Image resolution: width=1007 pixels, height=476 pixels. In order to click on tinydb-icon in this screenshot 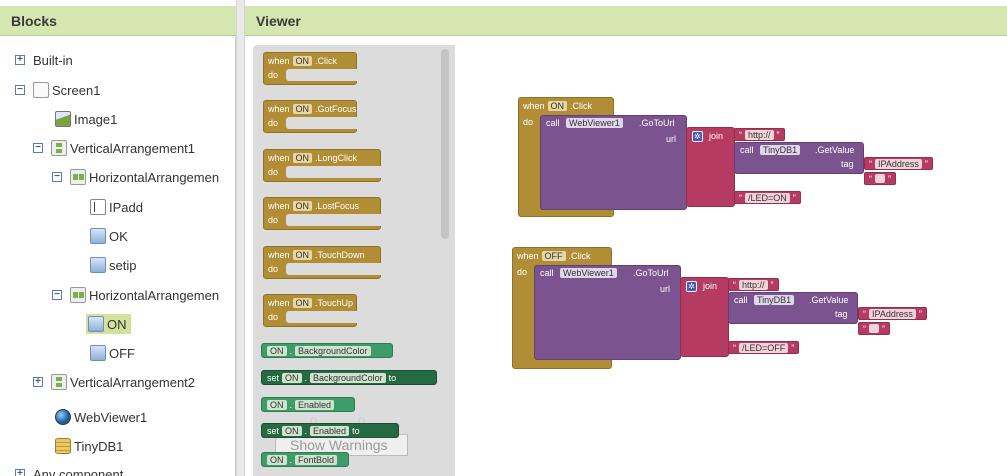, I will do `click(63, 446)`.